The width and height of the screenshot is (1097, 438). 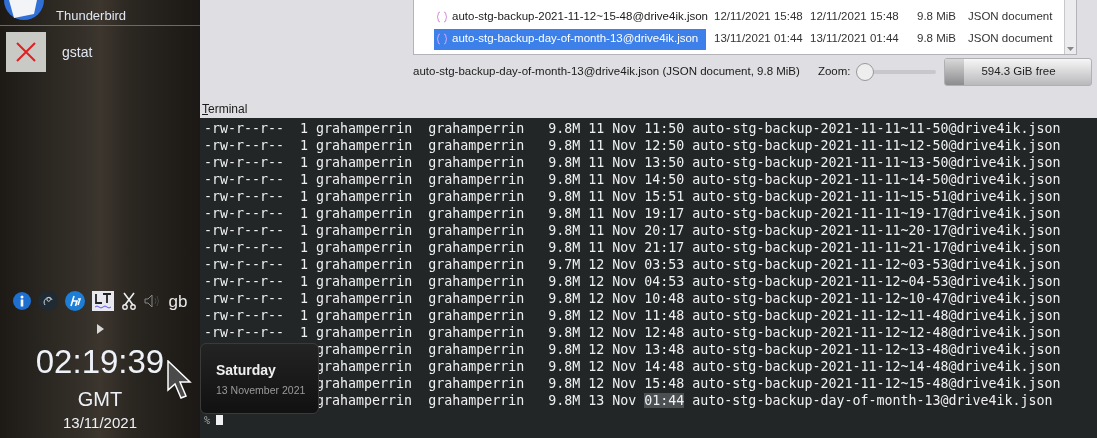 I want to click on terminal-line: -rw-r--r-- 1 grahamperrin grahamperrin 9.8M 12 Nov 11:48 auto-stg-backup-2021-11-12~11-48@drive4ik.json, so click(x=632, y=315).